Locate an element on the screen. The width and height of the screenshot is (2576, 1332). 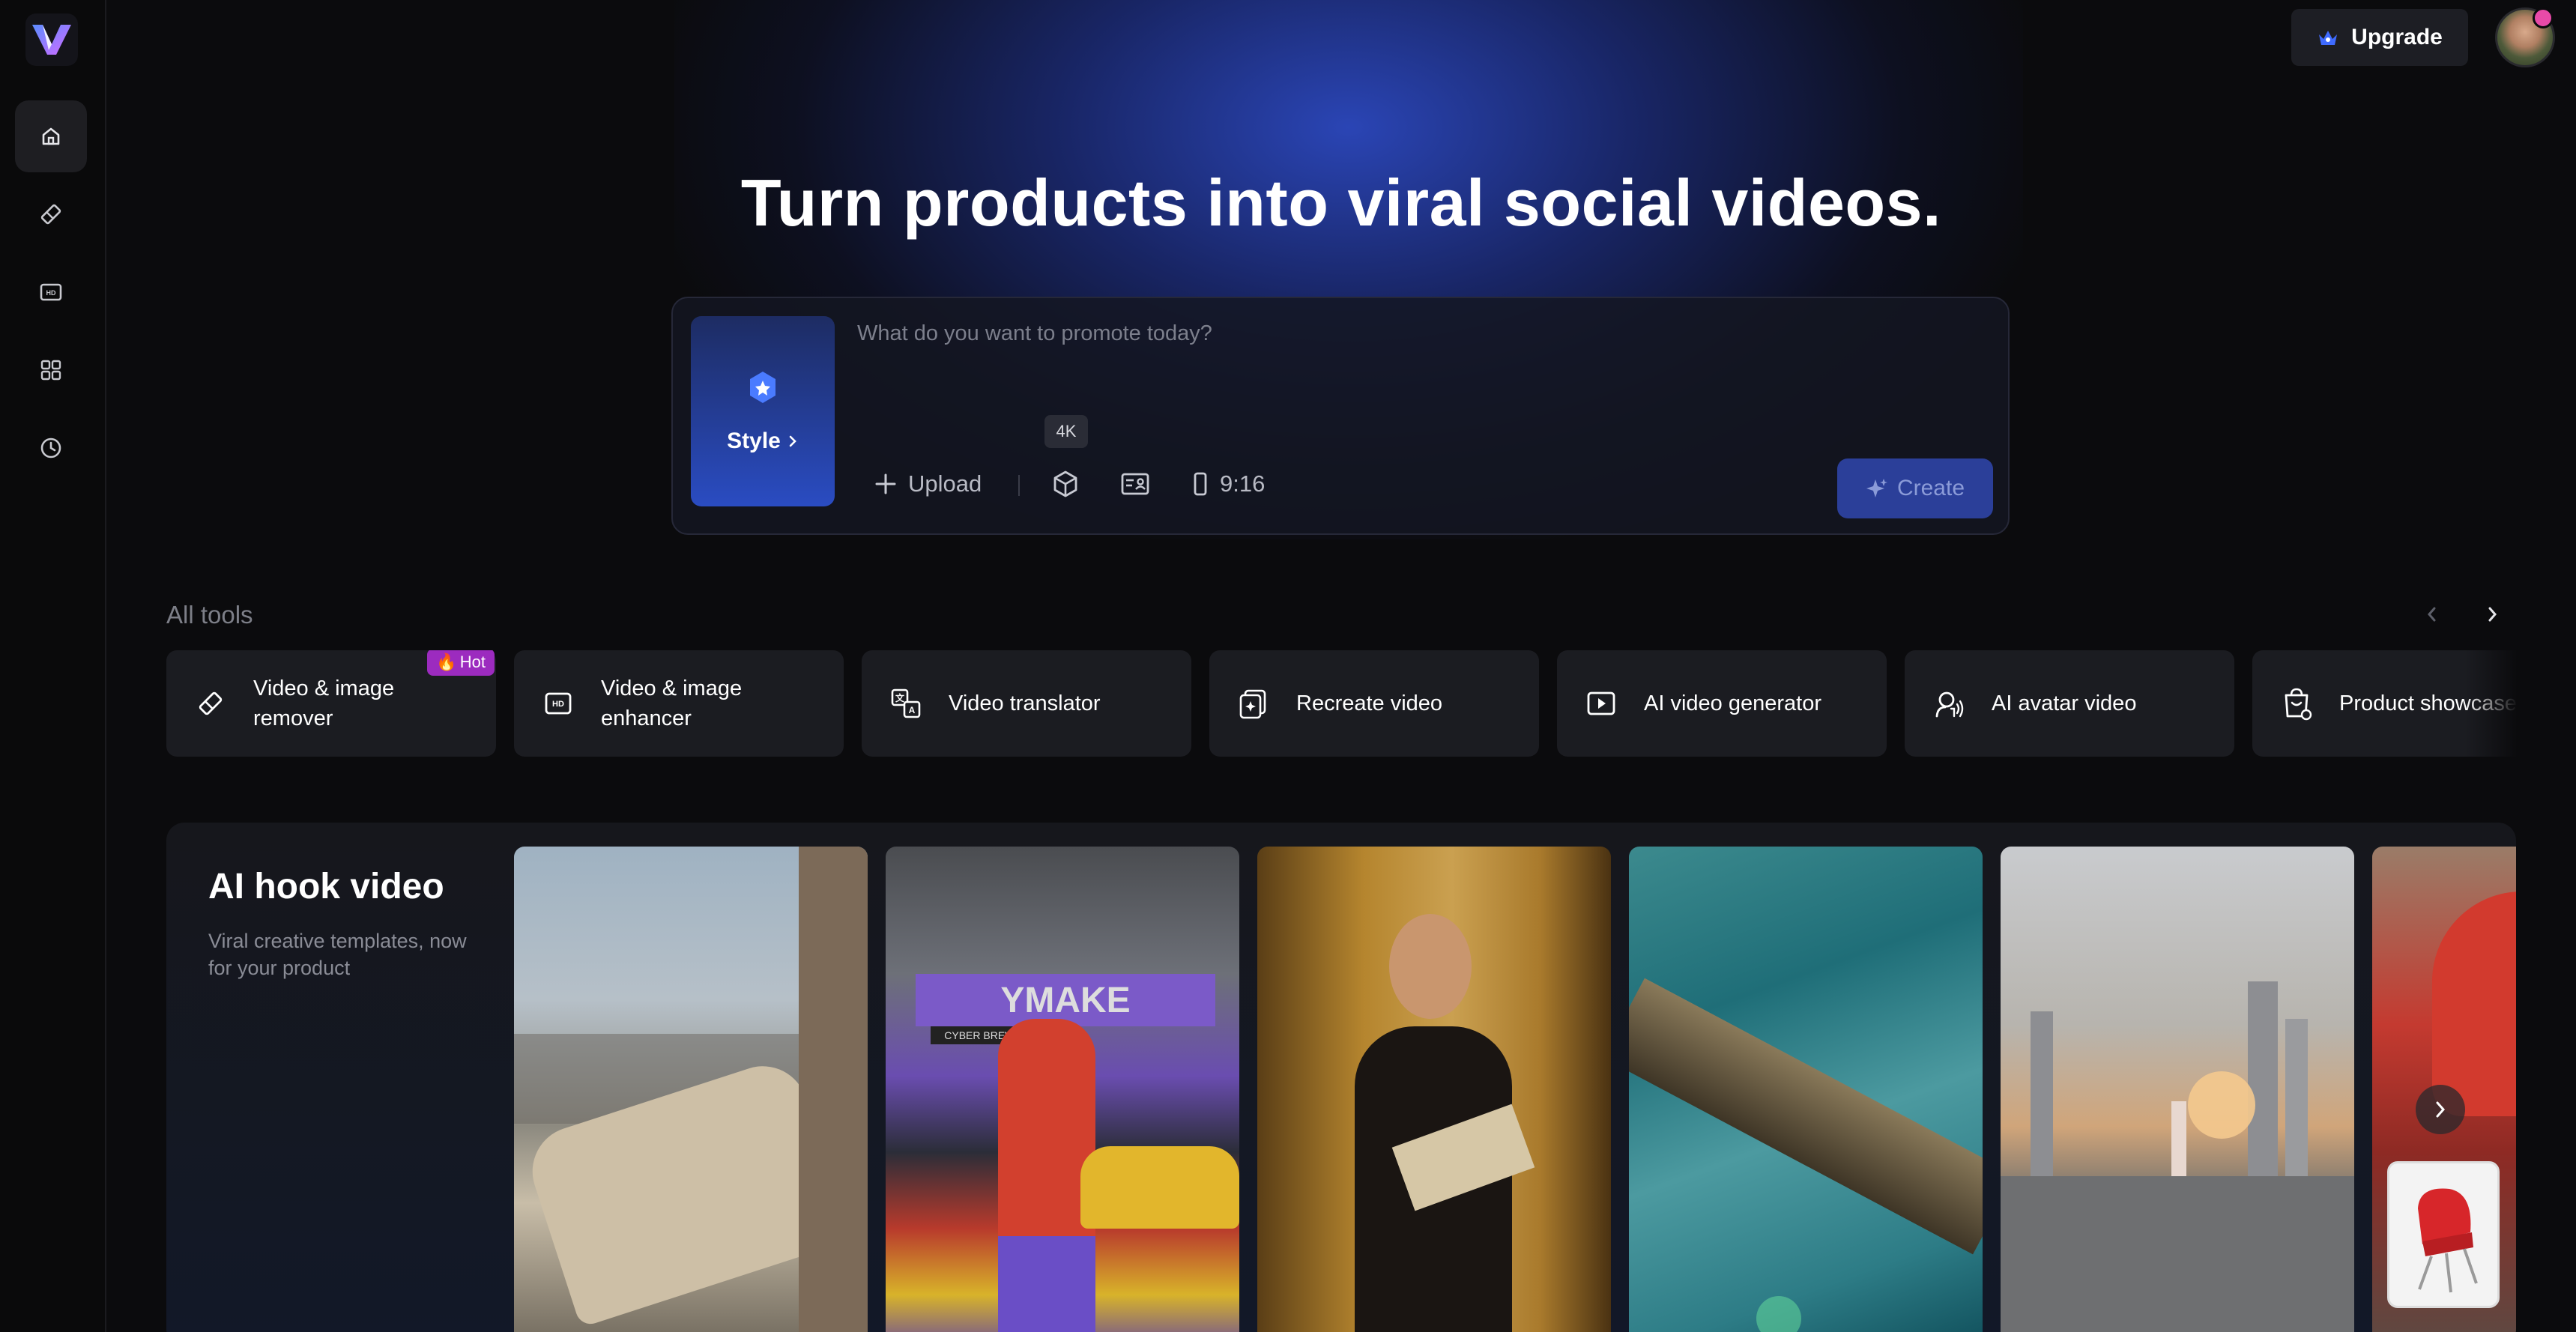
style-label-wrap: Style is located at coordinates (763, 441).